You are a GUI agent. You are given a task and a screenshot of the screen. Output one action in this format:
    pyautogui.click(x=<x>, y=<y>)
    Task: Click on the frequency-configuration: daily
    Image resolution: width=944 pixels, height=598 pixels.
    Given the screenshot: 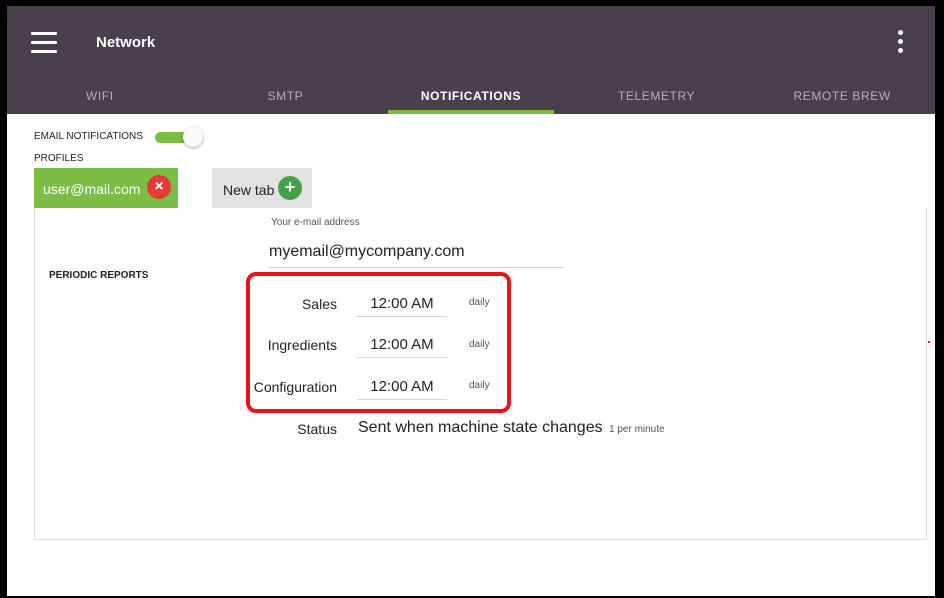 What is the action you would take?
    pyautogui.click(x=479, y=385)
    